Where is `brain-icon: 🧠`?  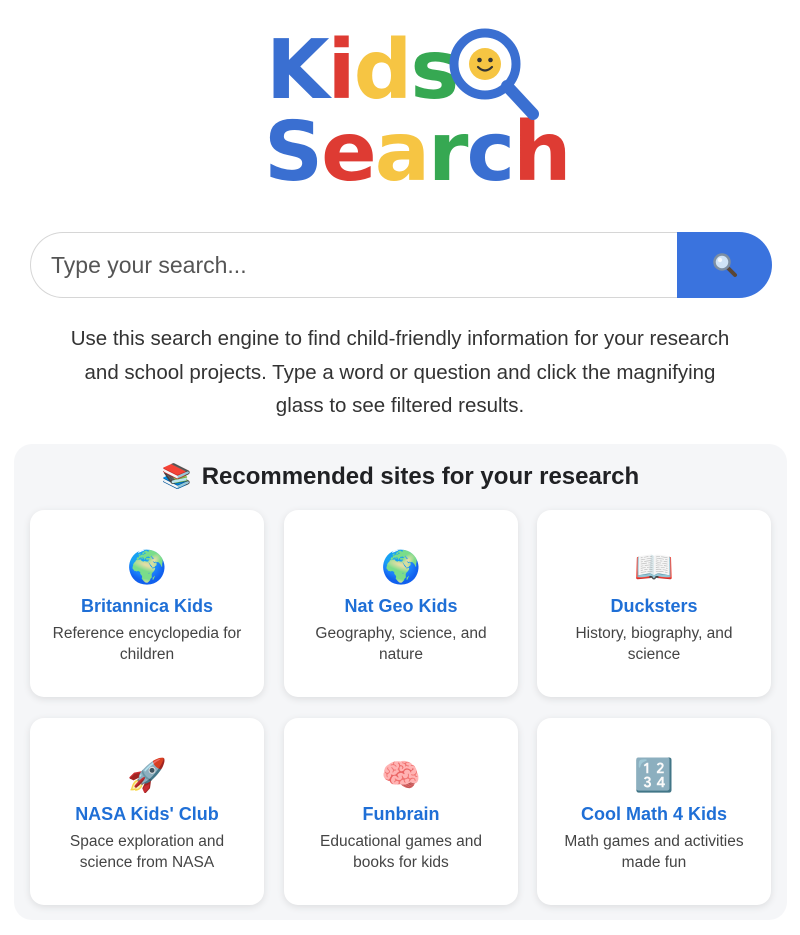 brain-icon: 🧠 is located at coordinates (401, 775).